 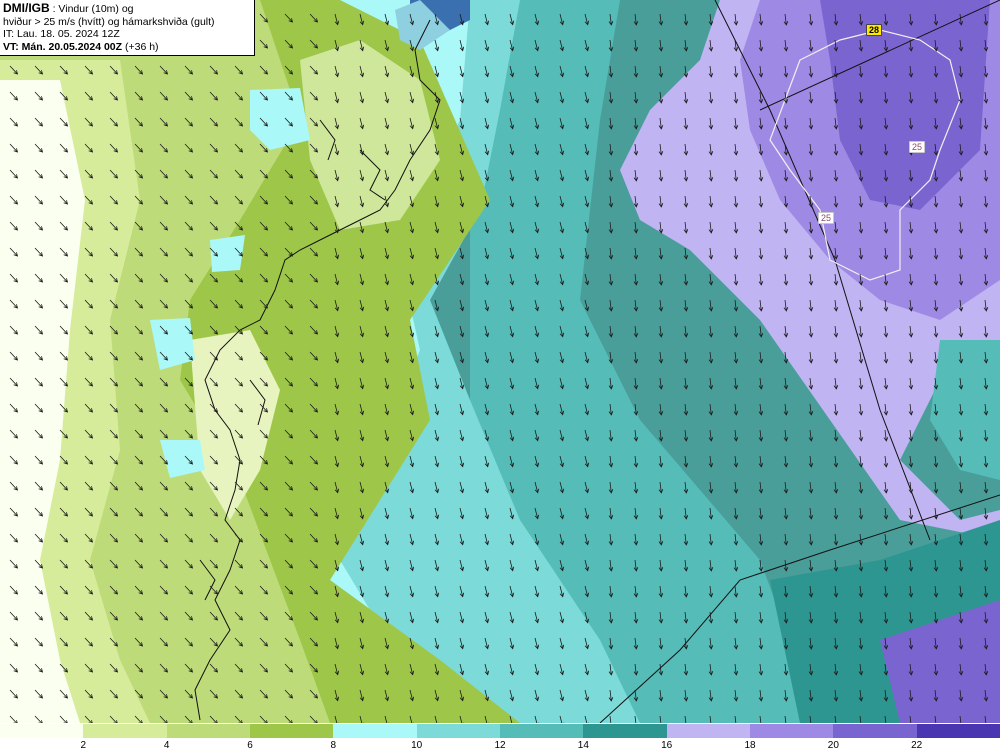 What do you see at coordinates (333, 745) in the screenshot?
I see `legend-tick-label: 8` at bounding box center [333, 745].